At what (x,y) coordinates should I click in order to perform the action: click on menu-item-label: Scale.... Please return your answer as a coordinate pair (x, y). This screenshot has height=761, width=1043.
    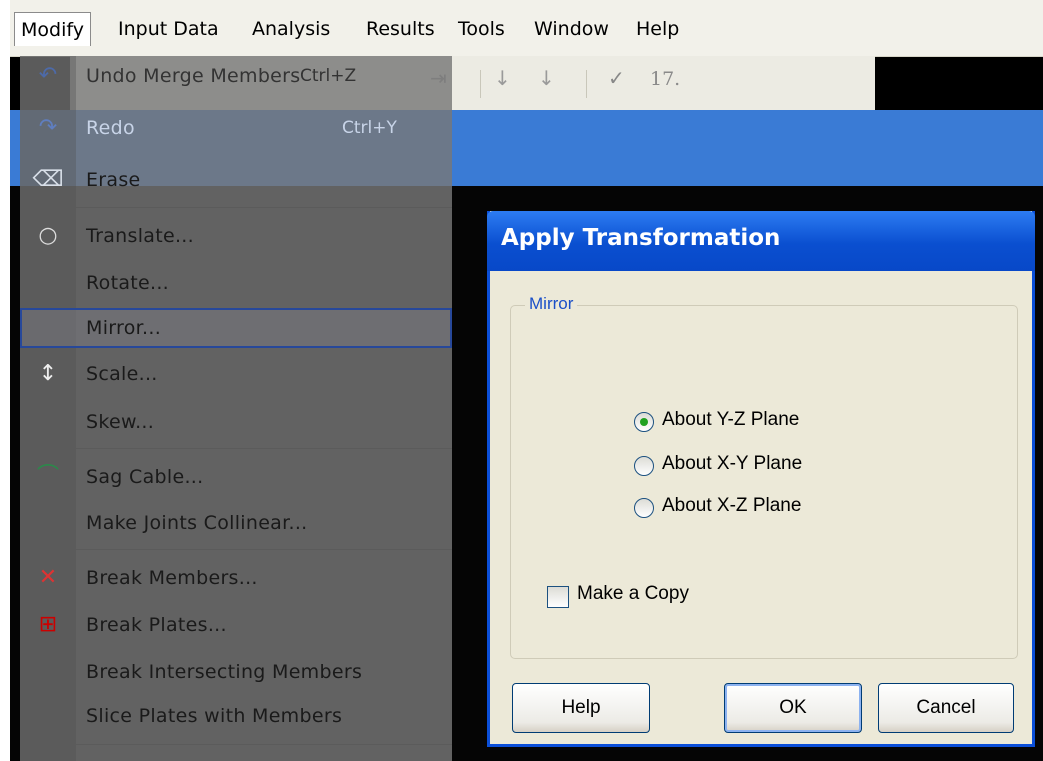
    Looking at the image, I should click on (122, 374).